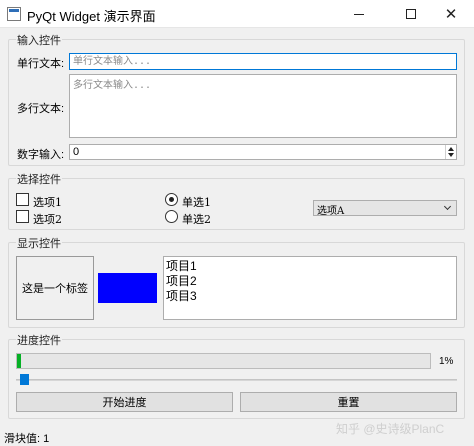 The image size is (474, 446). What do you see at coordinates (196, 202) in the screenshot?
I see `radio-option-1-label: 单选1` at bounding box center [196, 202].